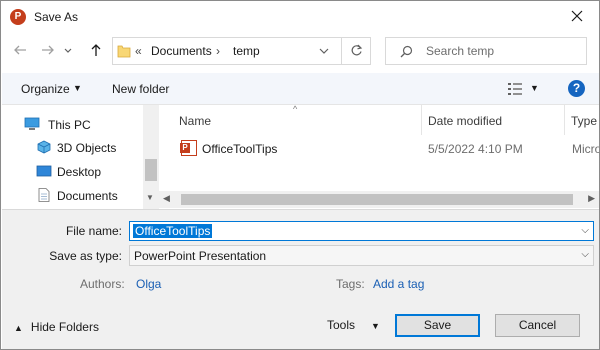 Image resolution: width=600 pixels, height=350 pixels. Describe the element at coordinates (379, 148) in the screenshot. I see `file-row: P OfficeToolTips 5/5/2022 4:10 PM Micro` at that location.